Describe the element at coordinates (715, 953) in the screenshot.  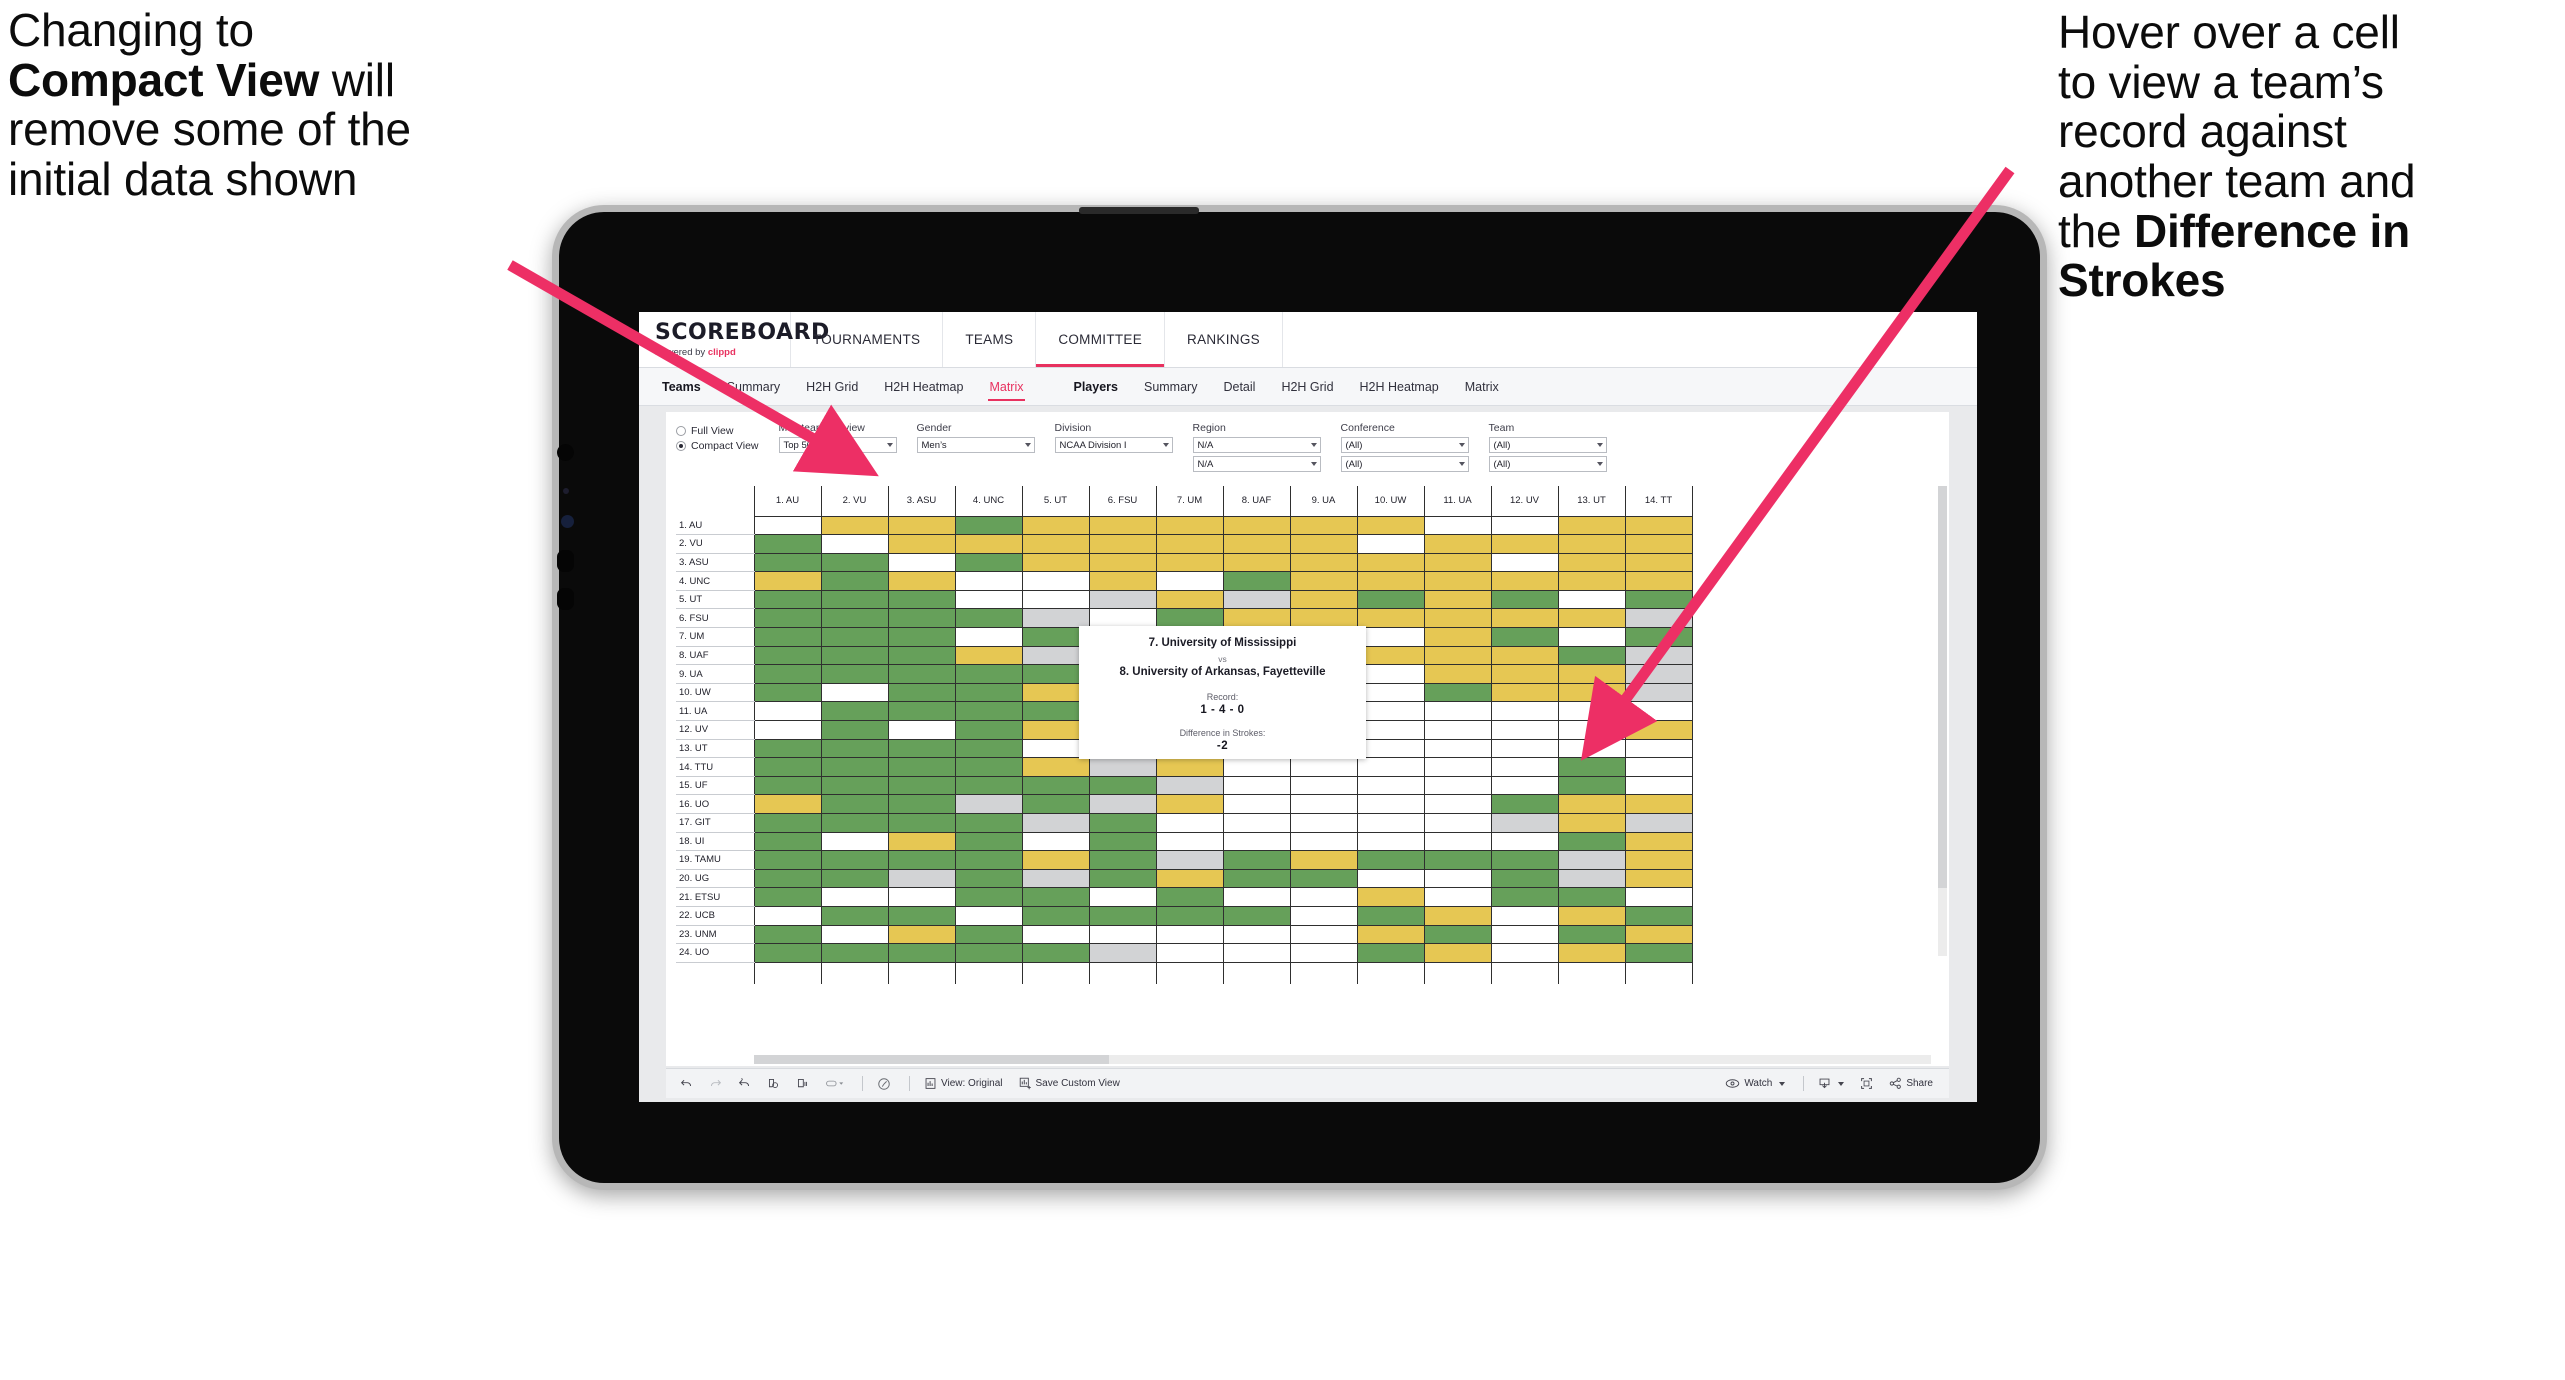
I see `matrix-row-header: 24. UO` at that location.